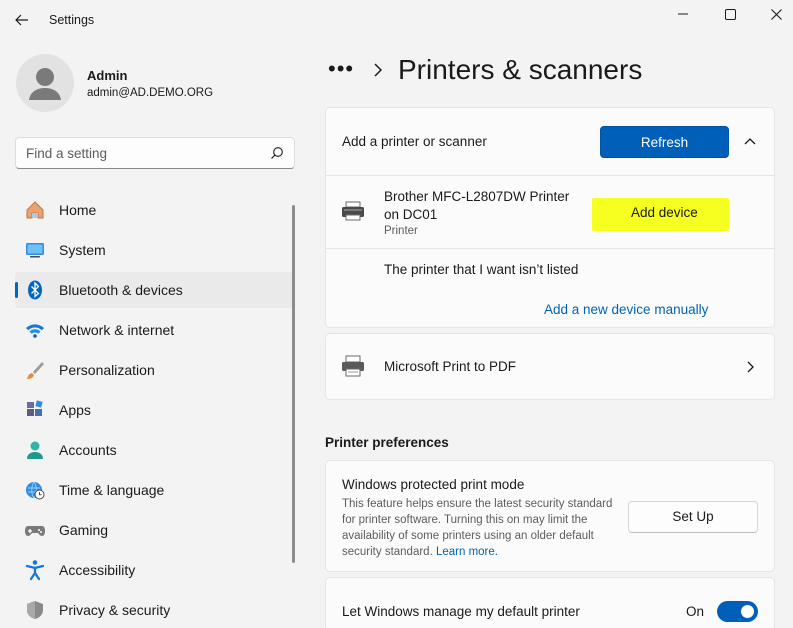 The image size is (793, 628). What do you see at coordinates (155, 210) in the screenshot?
I see `sidebar-item-home: Home` at bounding box center [155, 210].